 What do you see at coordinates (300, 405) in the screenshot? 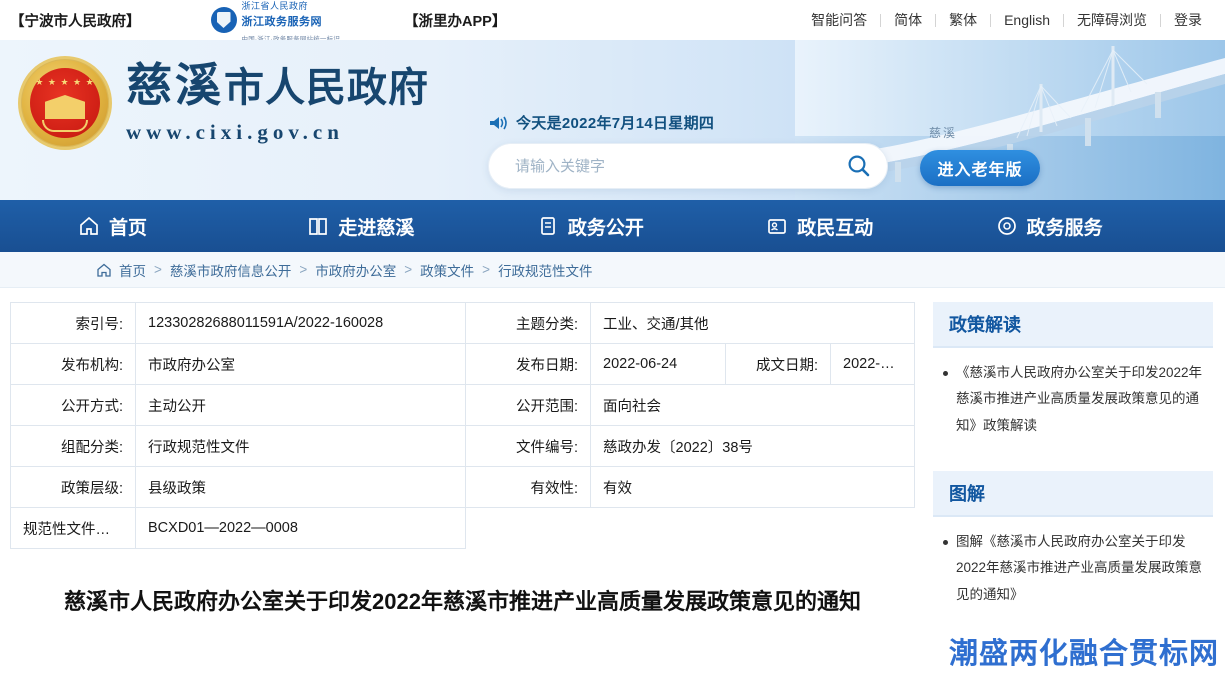
I see `meta-value-disclosure-method: 主动公开` at bounding box center [300, 405].